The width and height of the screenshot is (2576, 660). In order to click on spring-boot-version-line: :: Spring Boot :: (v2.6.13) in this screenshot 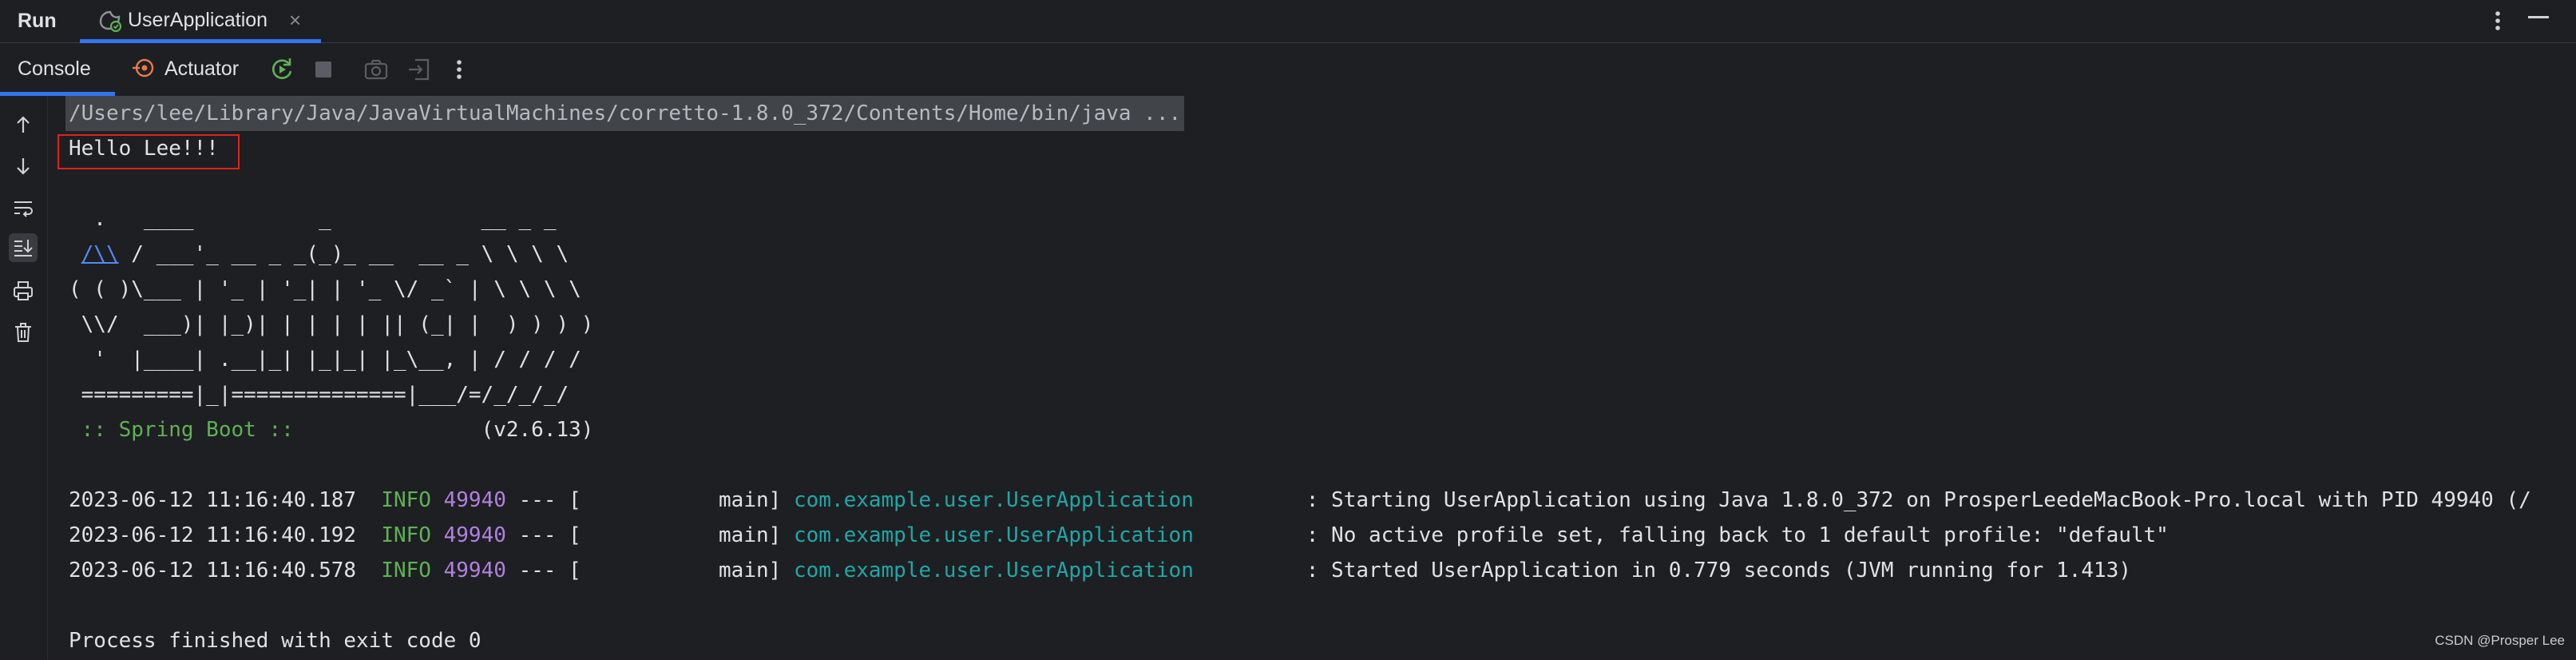, I will do `click(331, 429)`.